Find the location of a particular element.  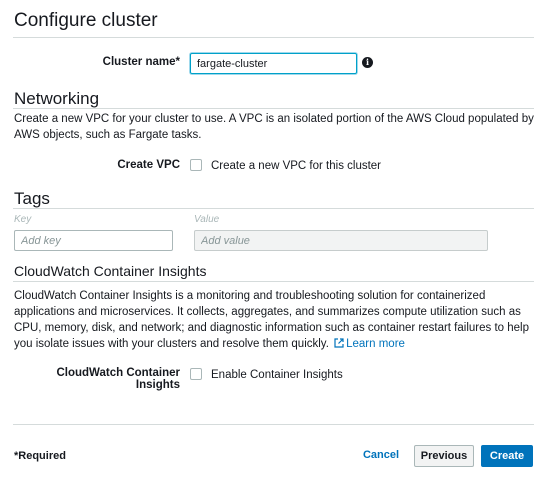

footer-divider is located at coordinates (273, 424).